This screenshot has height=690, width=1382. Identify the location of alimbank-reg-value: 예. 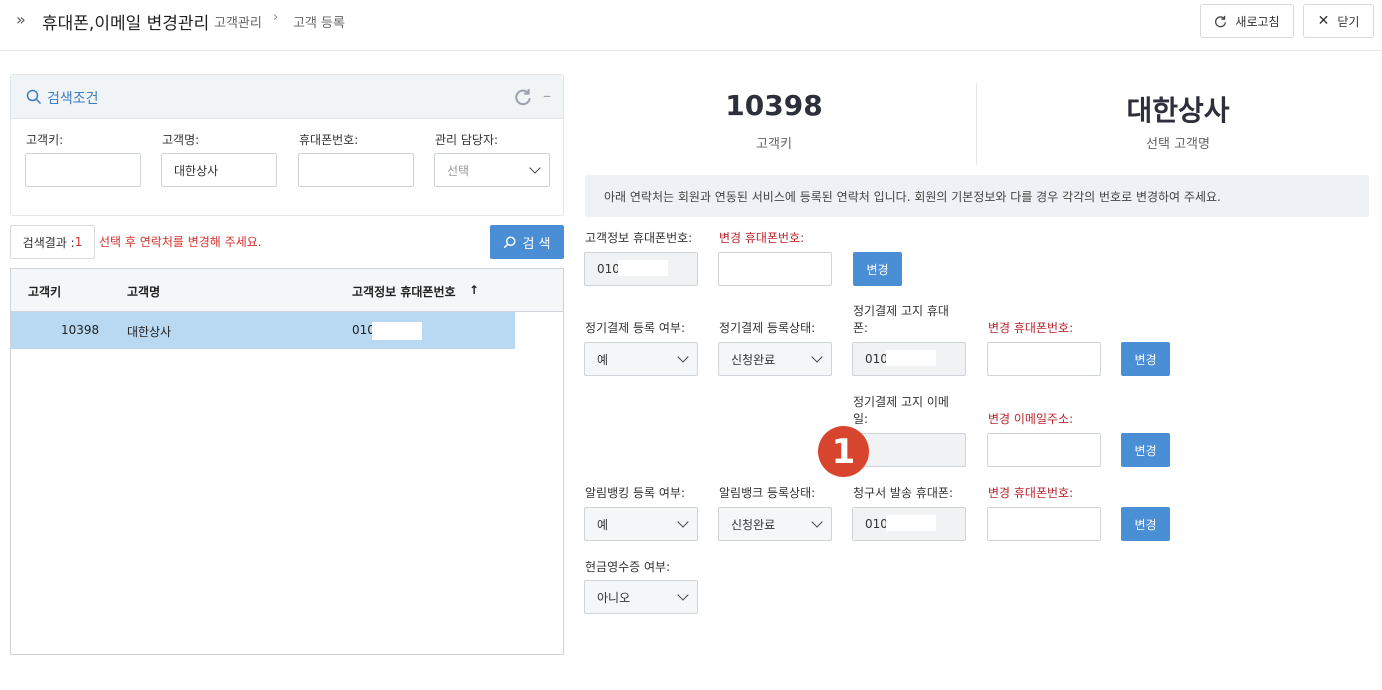
(603, 524).